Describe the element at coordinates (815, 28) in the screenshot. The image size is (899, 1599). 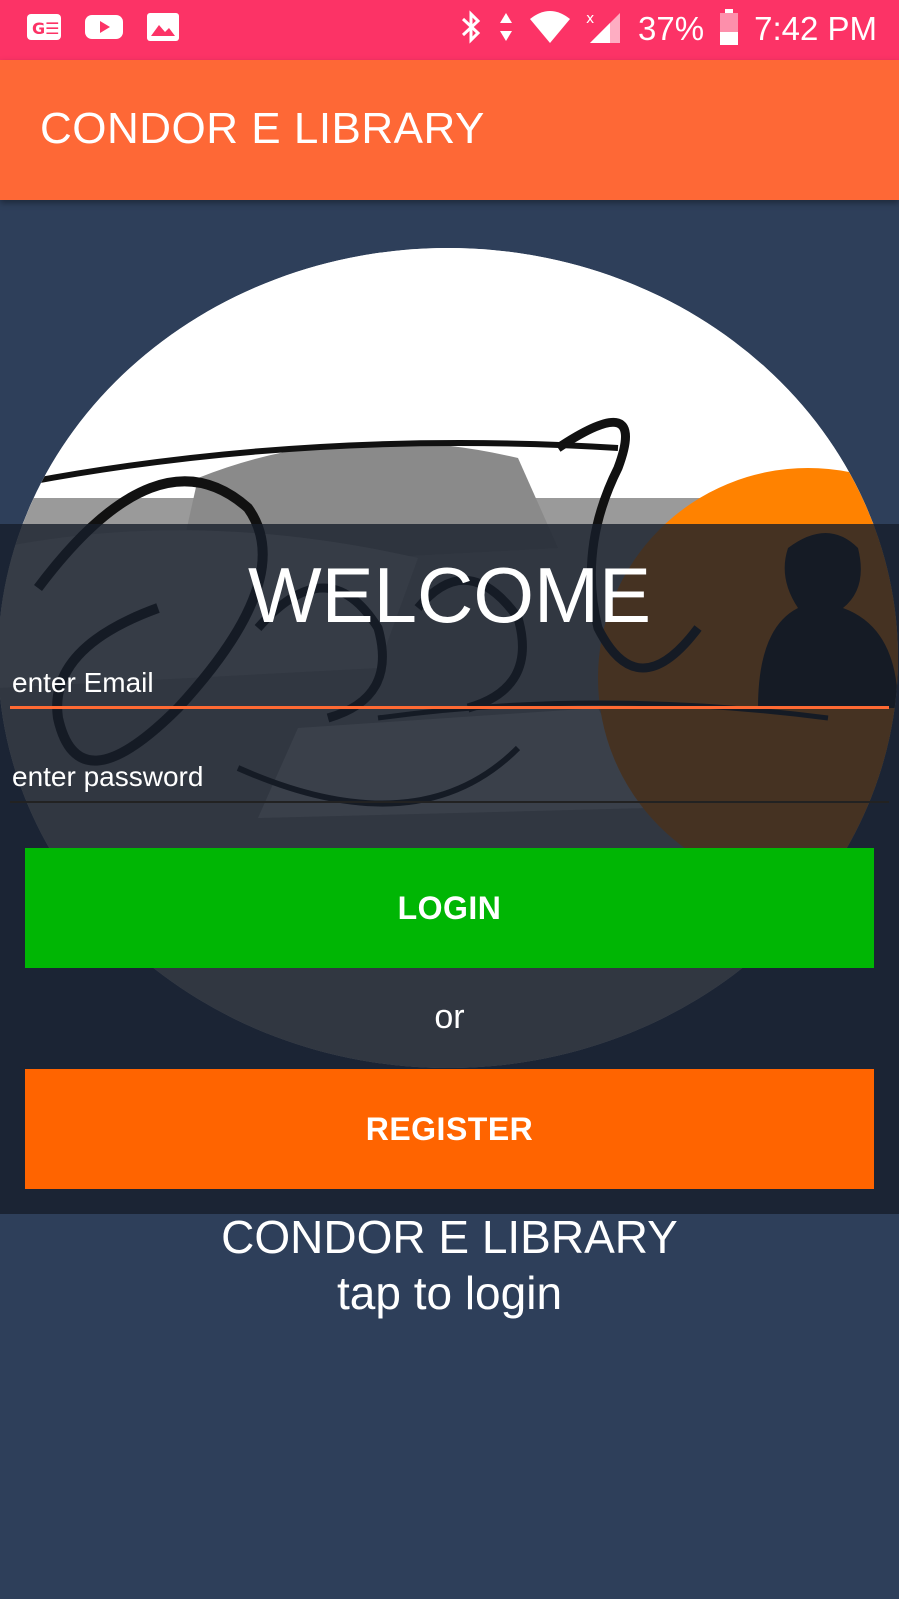
I see `clock: 7:42 PM` at that location.